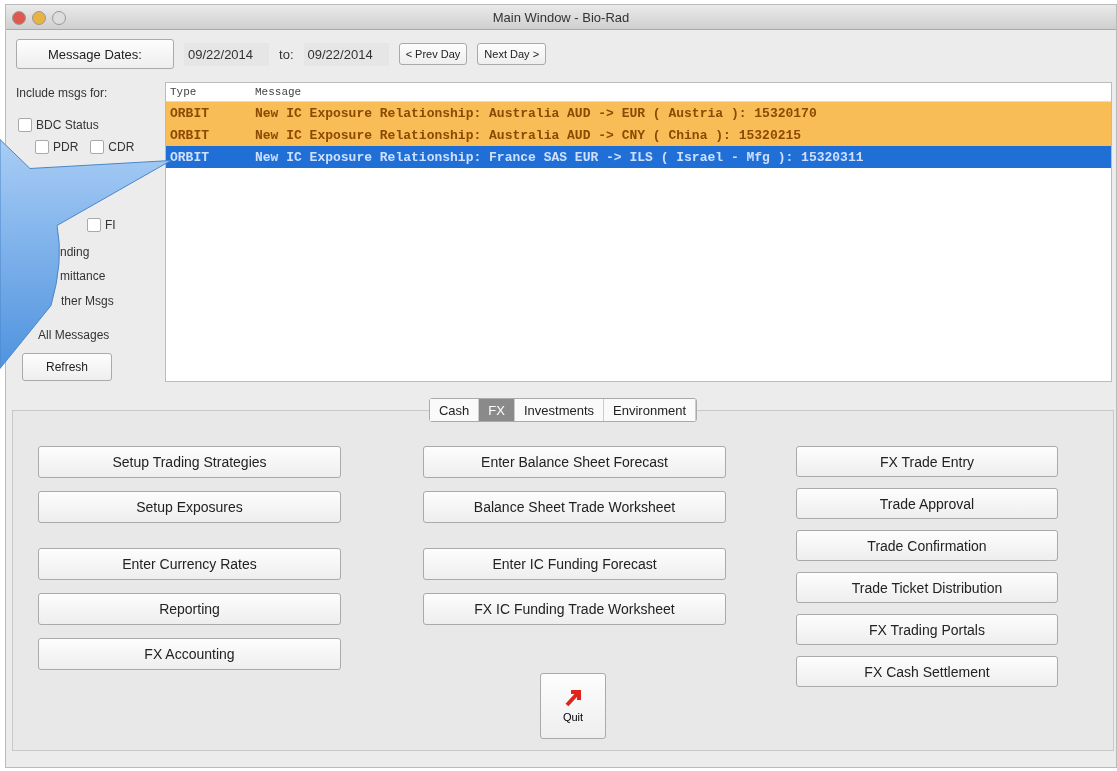 Image resolution: width=1117 pixels, height=771 pixels. Describe the element at coordinates (454, 410) in the screenshot. I see `tab: Cash` at that location.